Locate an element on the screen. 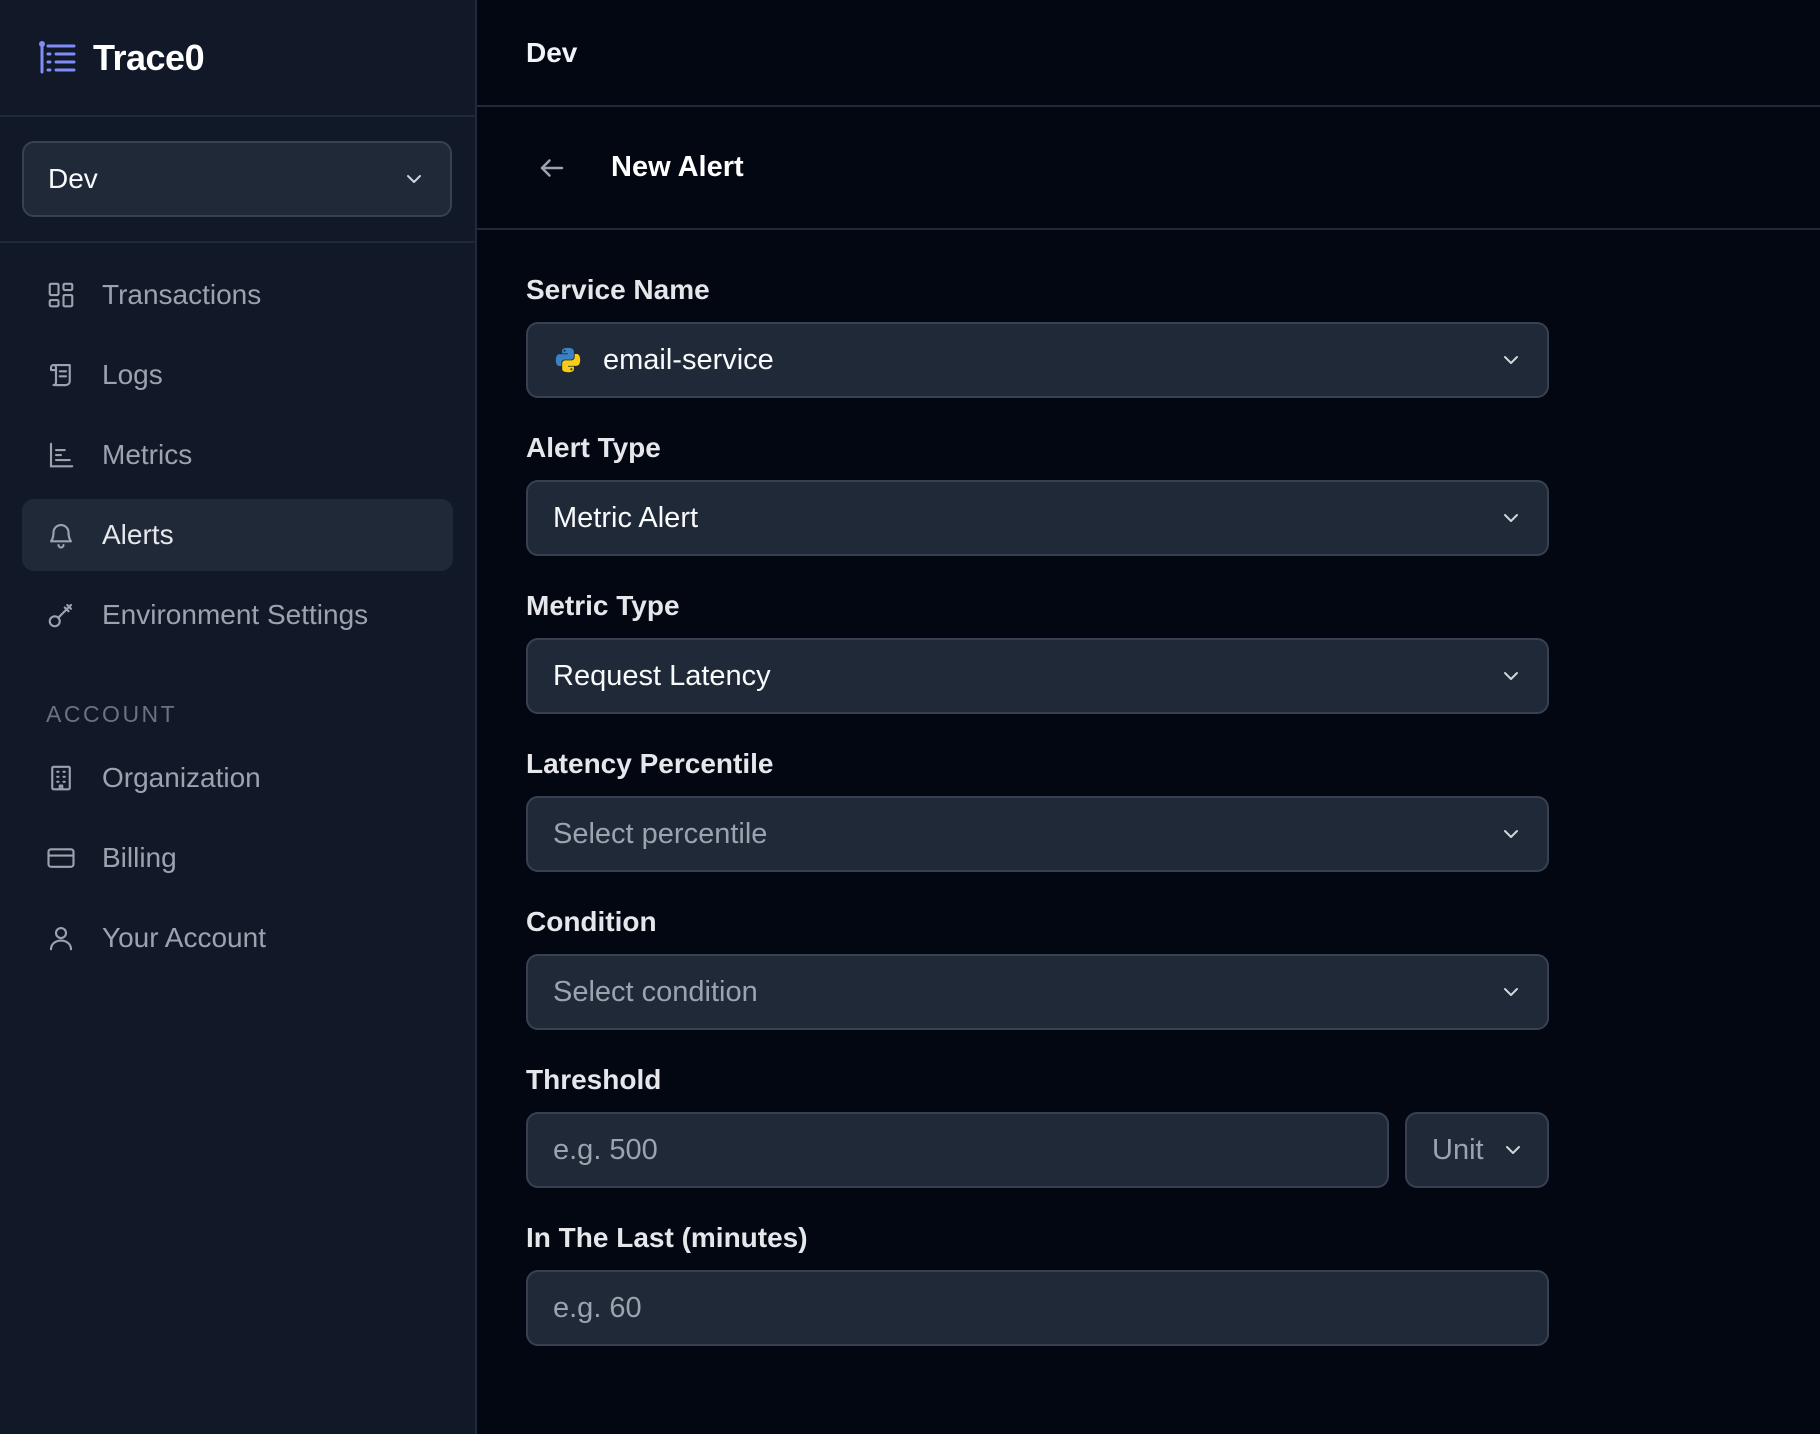 This screenshot has height=1434, width=1820. python-icon is located at coordinates (568, 360).